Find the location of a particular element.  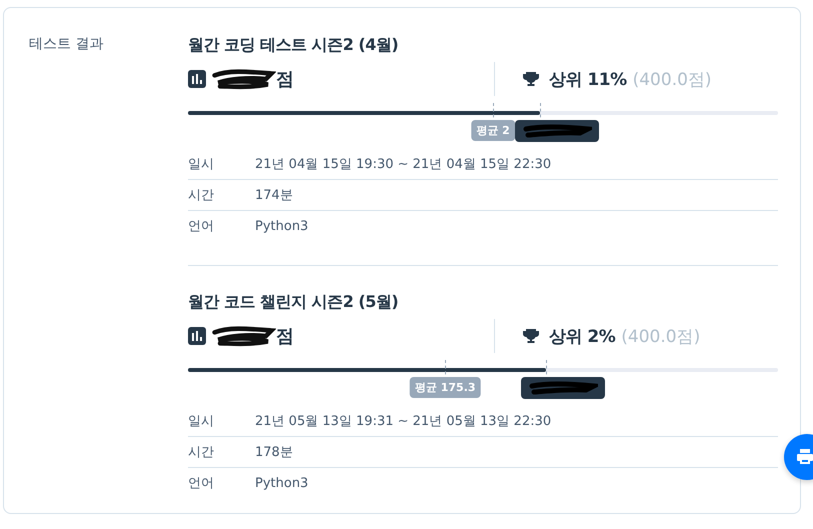

rank-text: 상위 2% is located at coordinates (582, 337).